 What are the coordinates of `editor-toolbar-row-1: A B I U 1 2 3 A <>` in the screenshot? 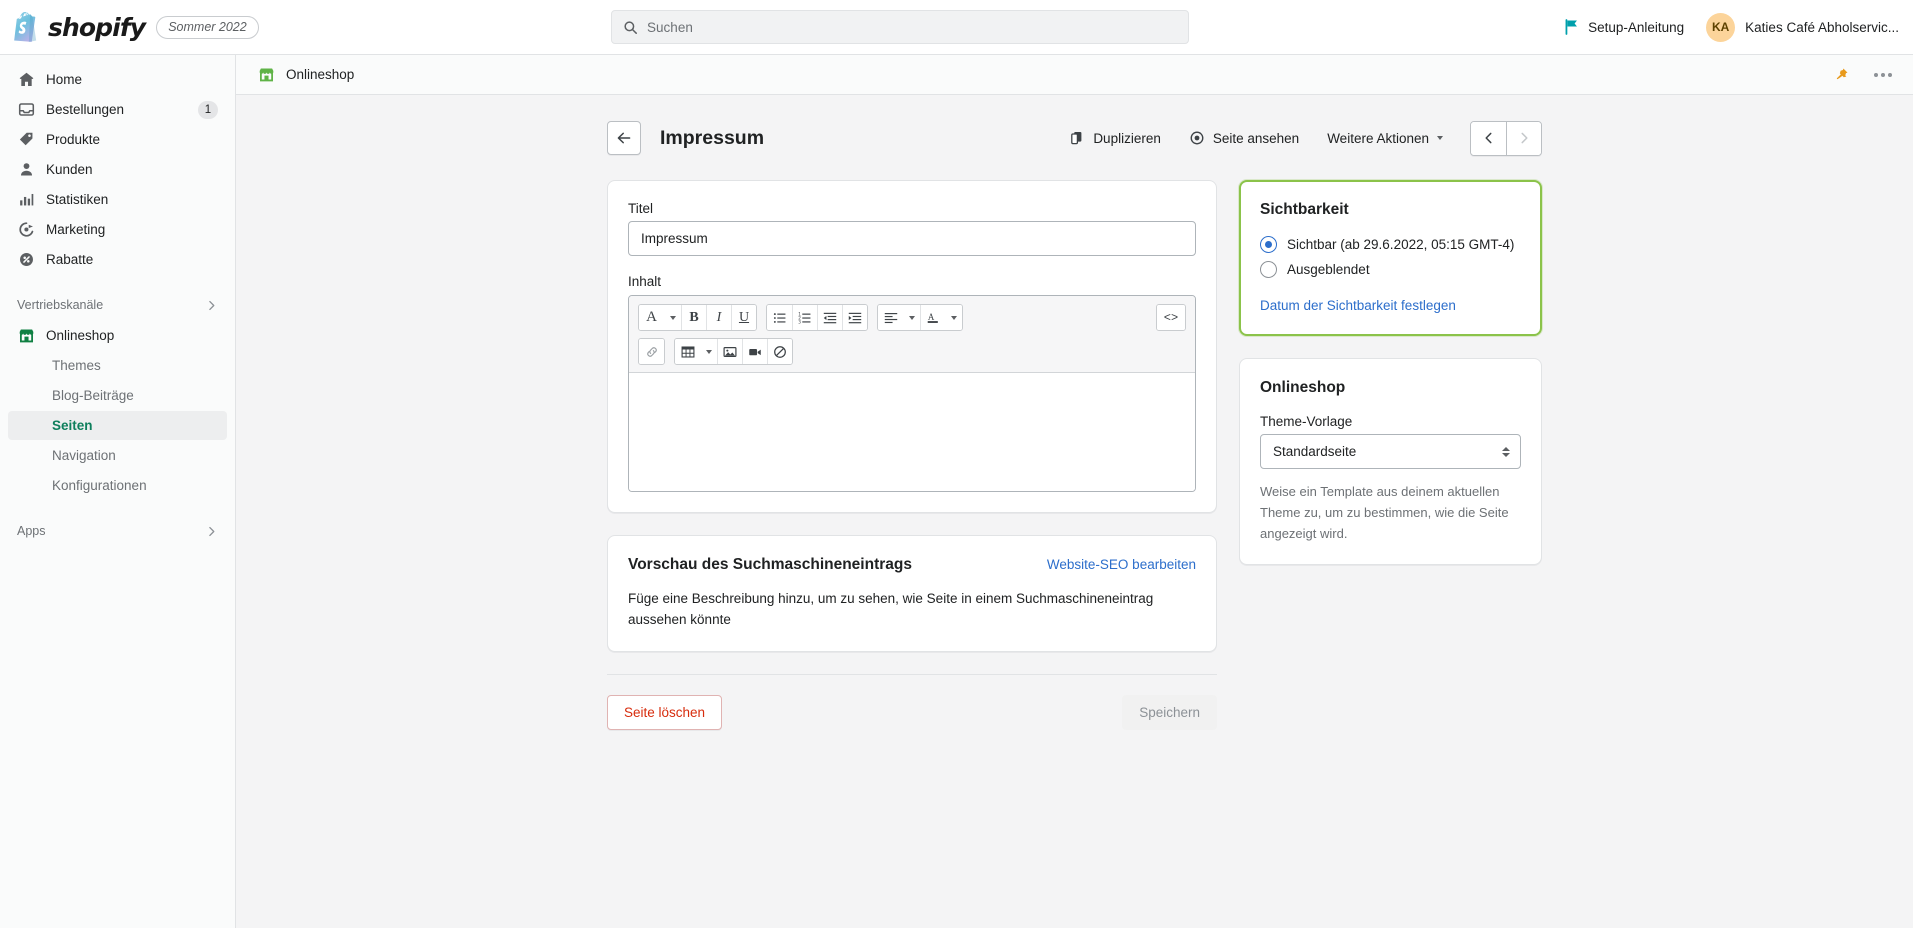 It's located at (912, 317).